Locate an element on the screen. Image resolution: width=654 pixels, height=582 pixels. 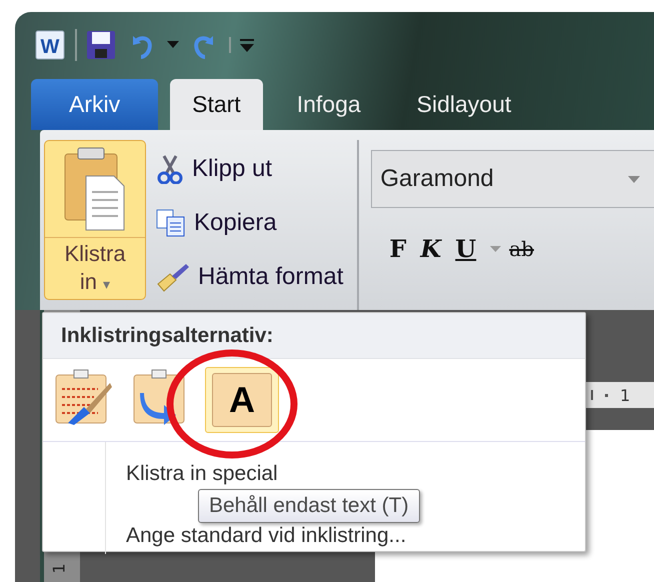
strike-button: ab is located at coordinates (521, 248).